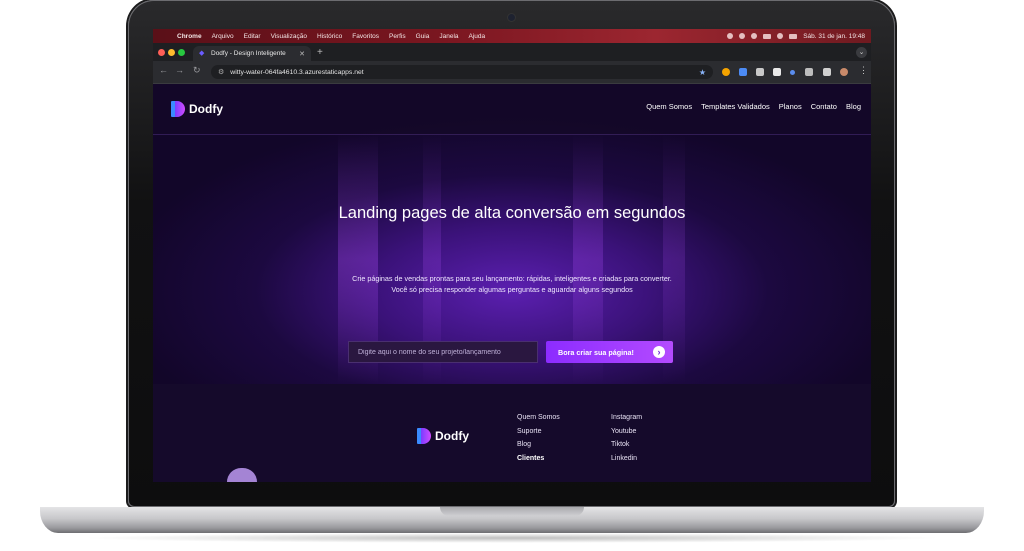 The image size is (1024, 551). Describe the element at coordinates (538, 439) in the screenshot. I see `footer-column-links: Quem Somos Suporte Blog Clientes` at that location.